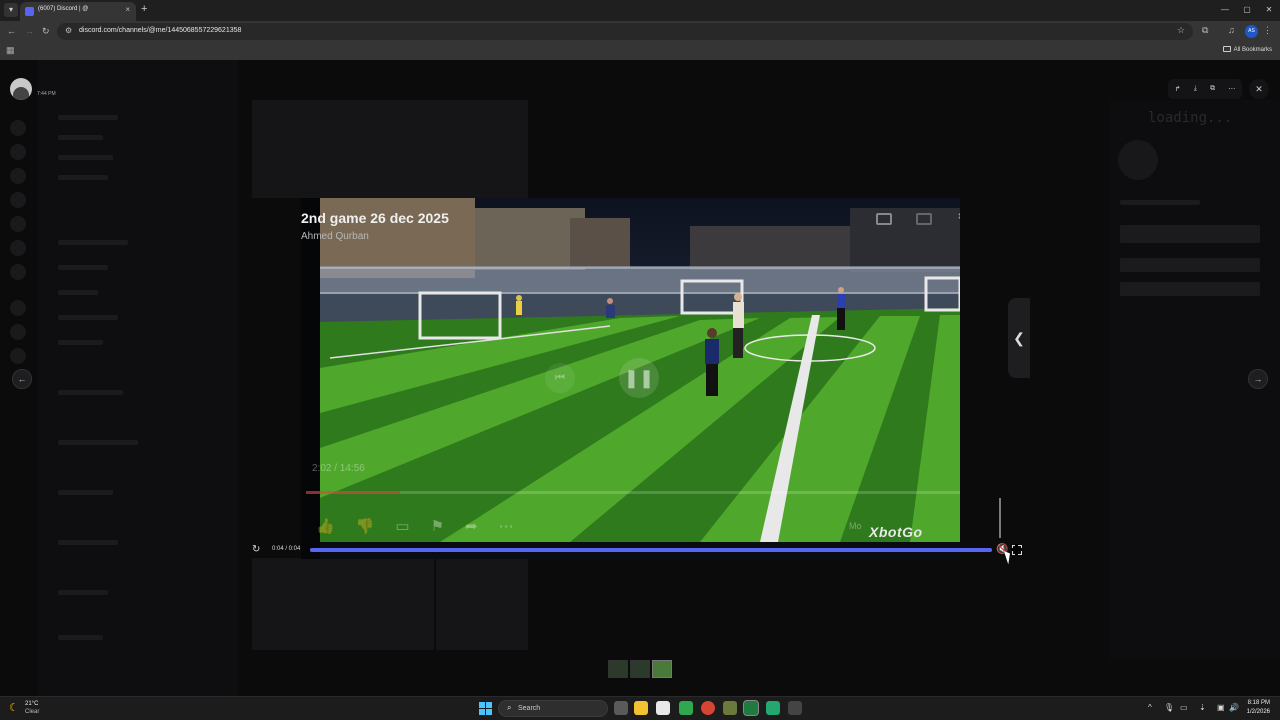  What do you see at coordinates (1231, 89) in the screenshot?
I see `more-options-icon: ⋯` at bounding box center [1231, 89].